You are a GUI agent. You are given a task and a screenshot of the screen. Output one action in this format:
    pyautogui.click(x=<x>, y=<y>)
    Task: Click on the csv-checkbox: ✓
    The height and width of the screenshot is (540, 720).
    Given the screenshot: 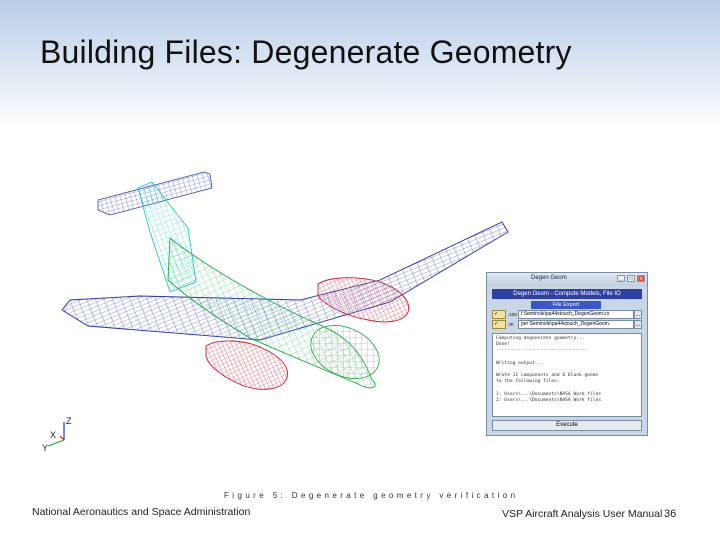 What is the action you would take?
    pyautogui.click(x=499, y=314)
    